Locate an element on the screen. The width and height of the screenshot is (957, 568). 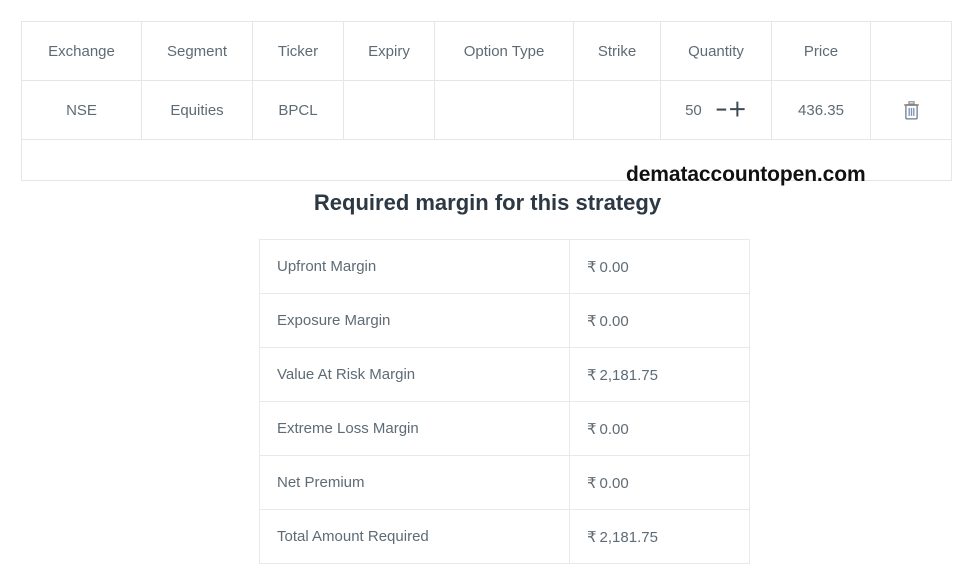
table-row: Net Premium ₹0.00 is located at coordinates (504, 482).